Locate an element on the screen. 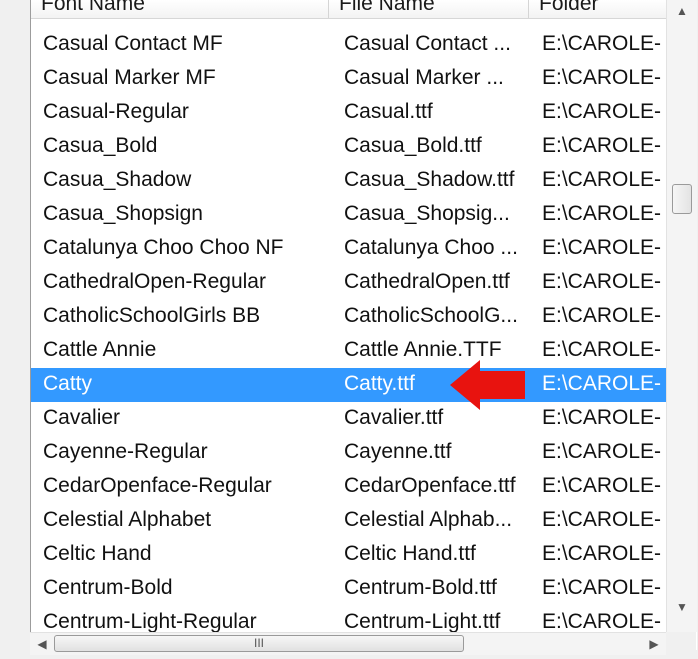 This screenshot has width=698, height=659. font-name-cell: Casual Marker MF is located at coordinates (129, 77).